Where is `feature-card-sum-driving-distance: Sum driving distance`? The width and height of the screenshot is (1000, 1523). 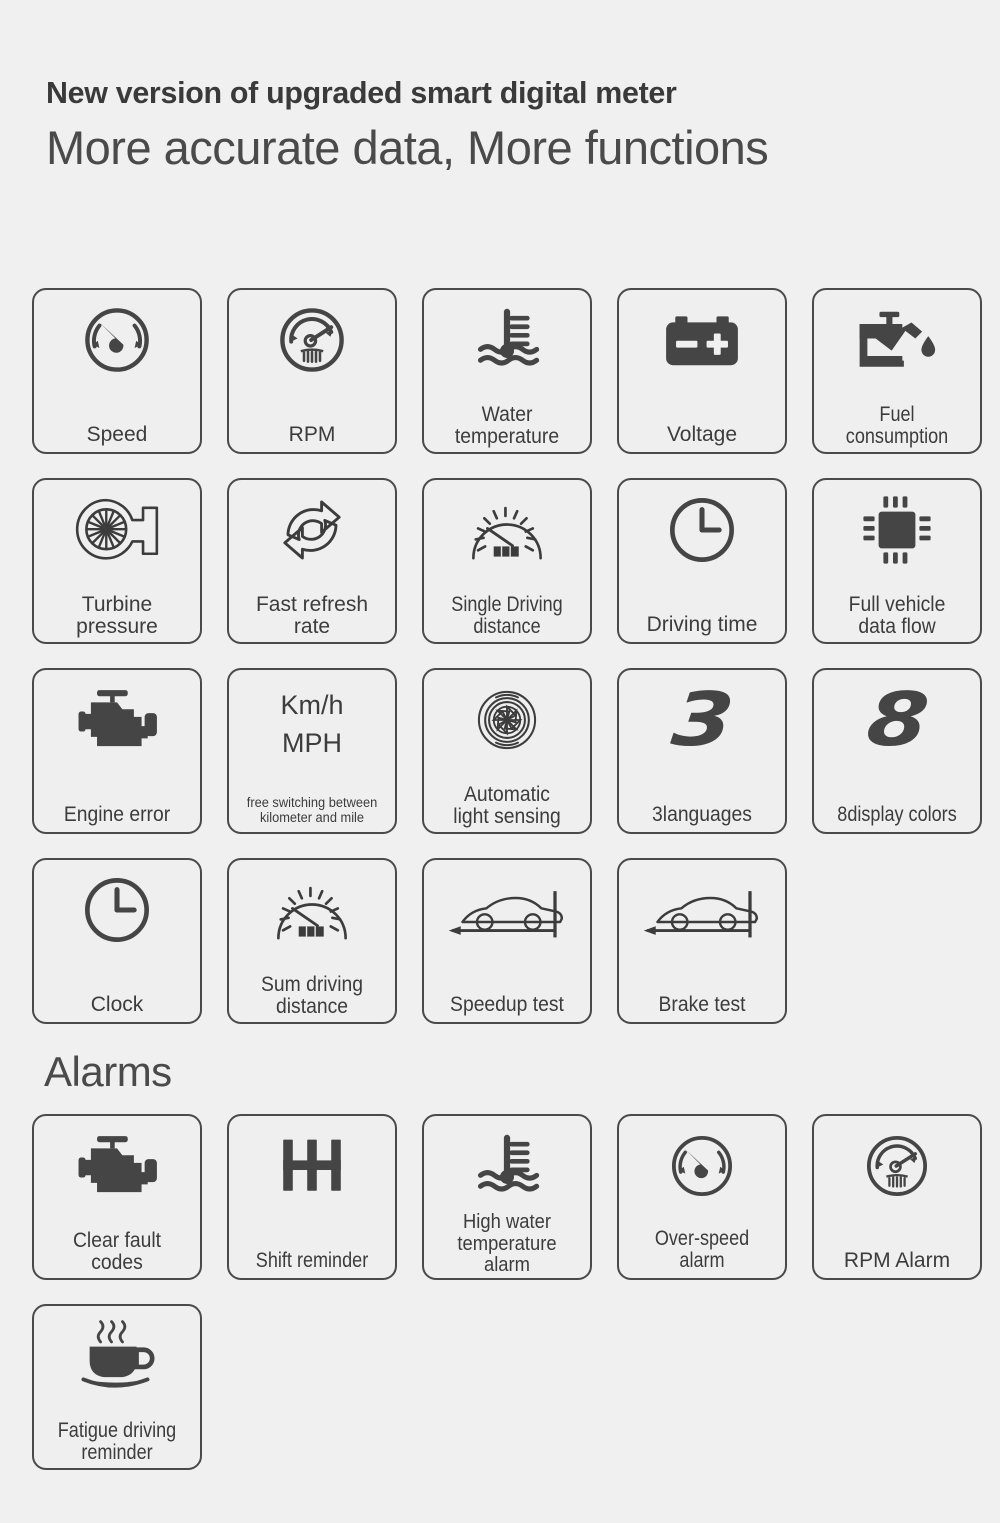
feature-card-sum-driving-distance: Sum driving distance is located at coordinates (312, 941).